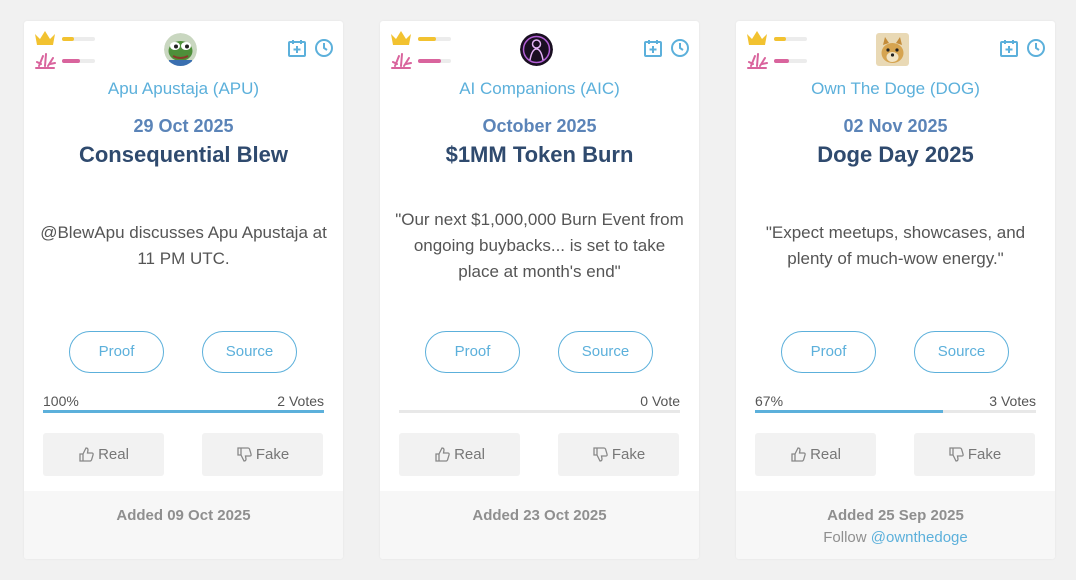 This screenshot has height=580, width=1076. What do you see at coordinates (183, 126) in the screenshot?
I see `event-date: 29 Oct 2025` at bounding box center [183, 126].